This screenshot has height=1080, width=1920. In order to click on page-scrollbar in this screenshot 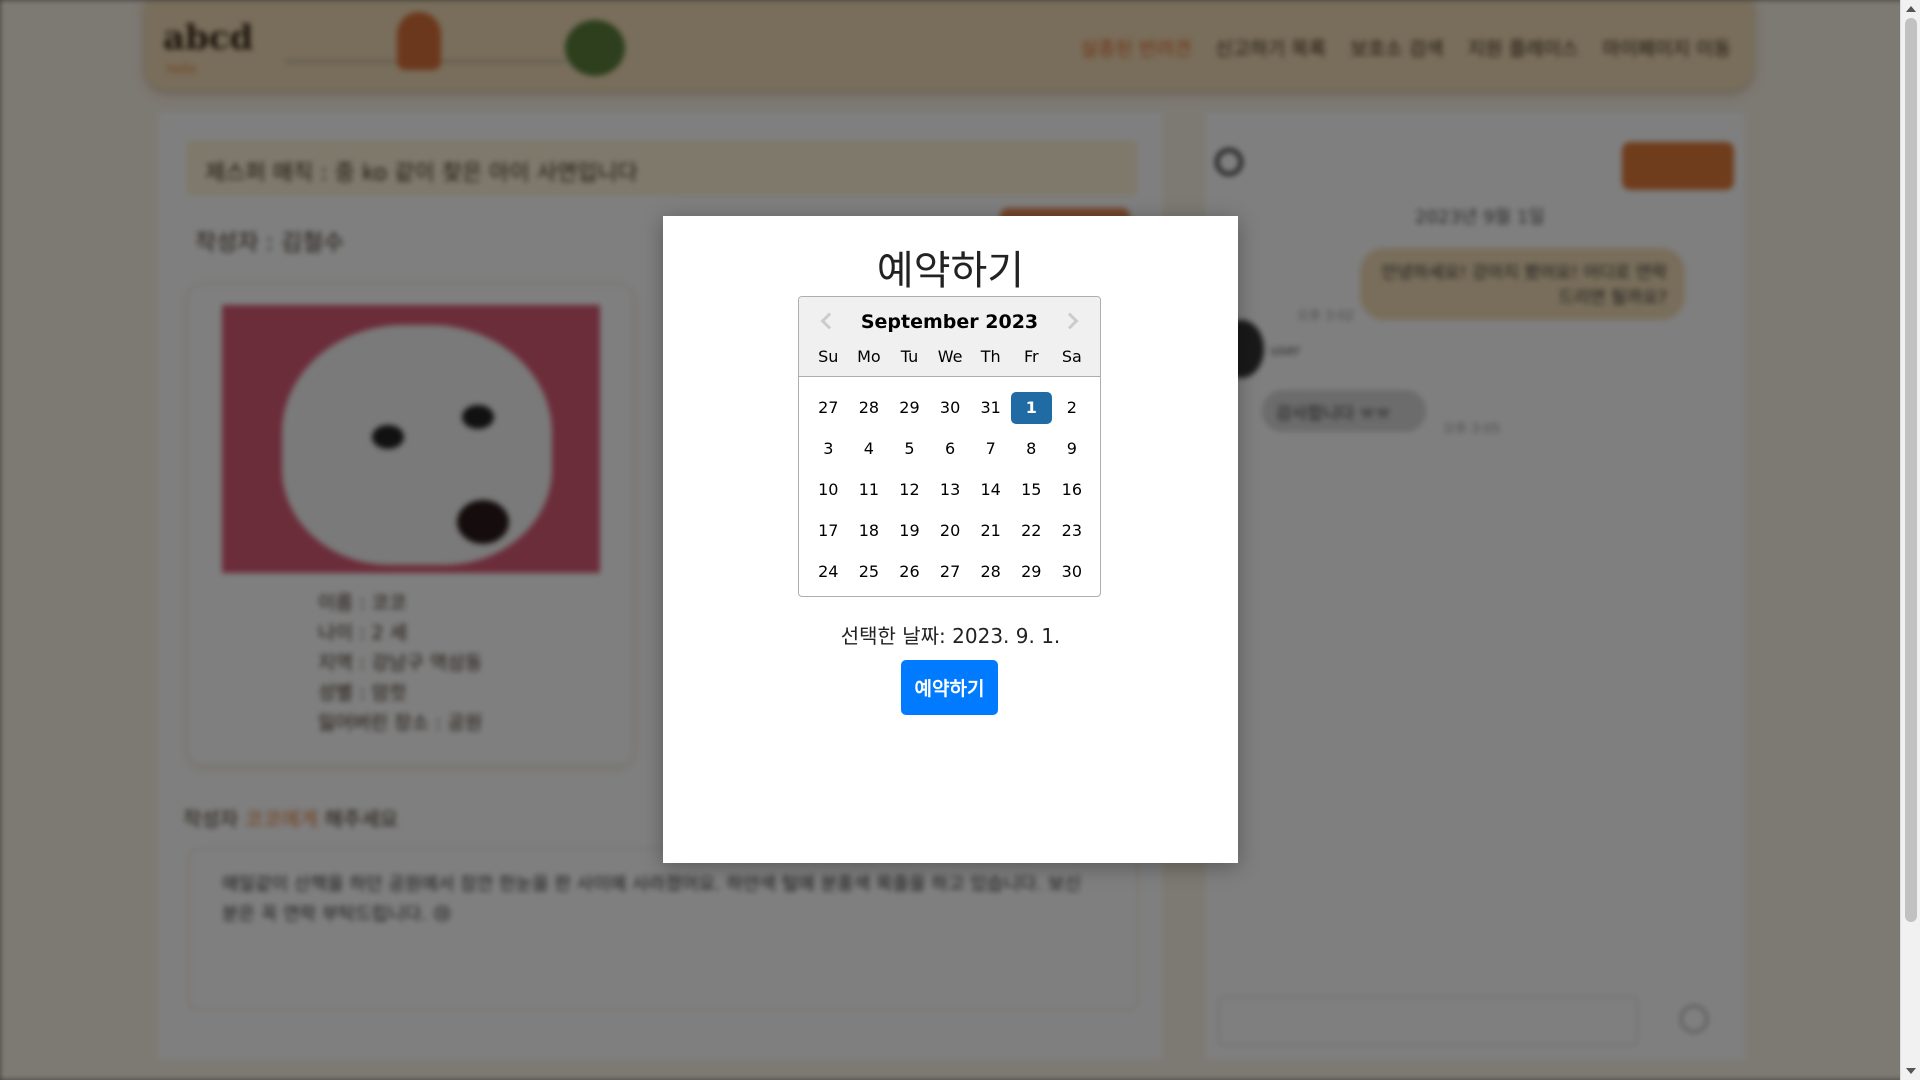, I will do `click(1910, 540)`.